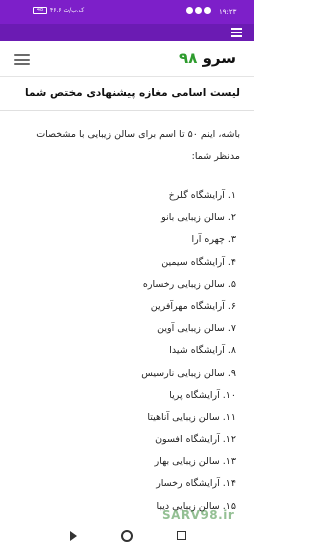 Image resolution: width=320 pixels, height=550 pixels. Describe the element at coordinates (189, 284) in the screenshot. I see `list-item: ۵. سالن زیبایی رخساره` at that location.